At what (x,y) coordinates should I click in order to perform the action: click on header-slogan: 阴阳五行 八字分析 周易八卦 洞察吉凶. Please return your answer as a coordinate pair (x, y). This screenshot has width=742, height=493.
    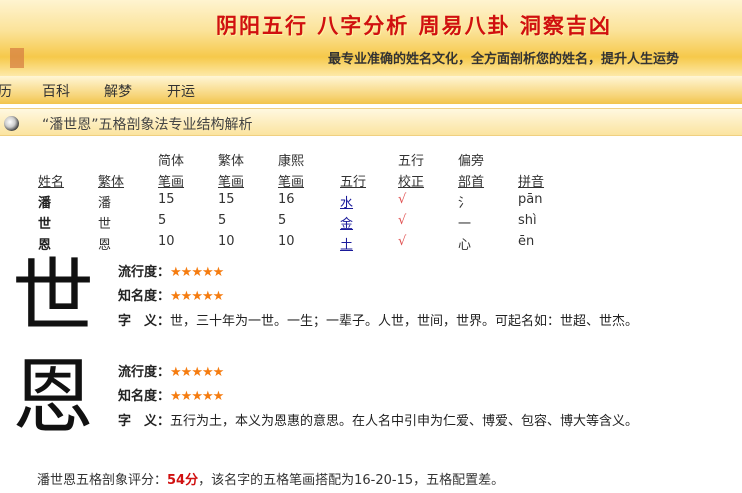
    Looking at the image, I should click on (414, 25).